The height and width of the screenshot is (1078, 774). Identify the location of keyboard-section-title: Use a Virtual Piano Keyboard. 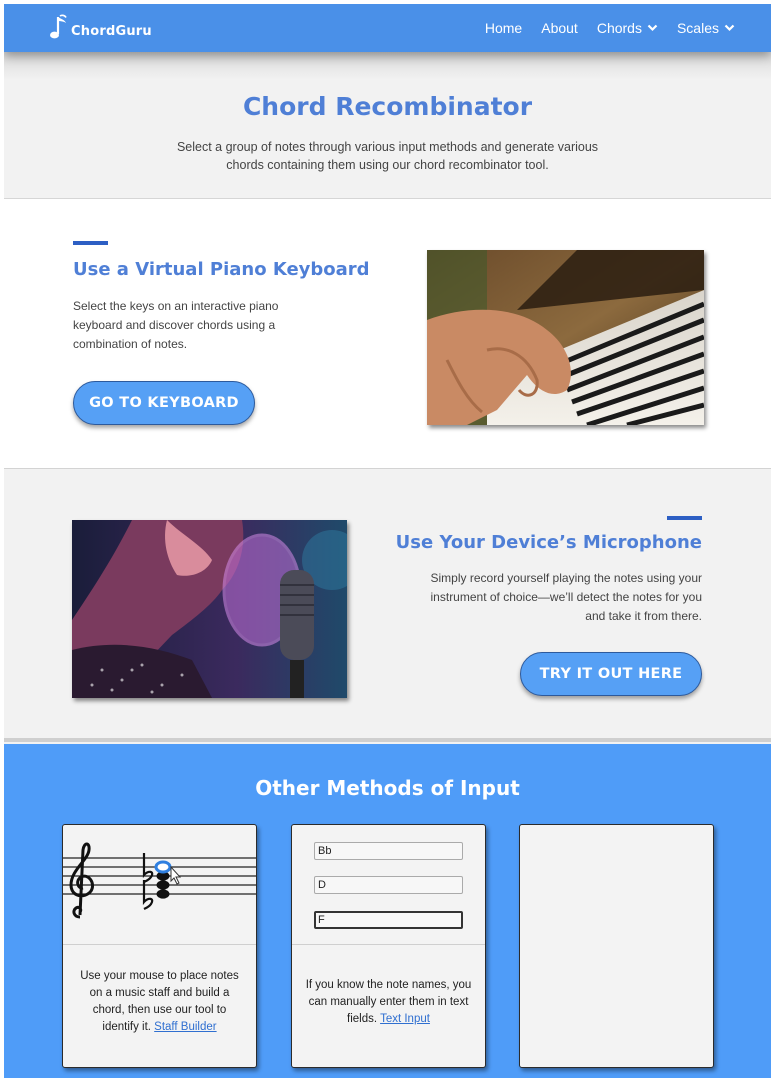
(221, 269).